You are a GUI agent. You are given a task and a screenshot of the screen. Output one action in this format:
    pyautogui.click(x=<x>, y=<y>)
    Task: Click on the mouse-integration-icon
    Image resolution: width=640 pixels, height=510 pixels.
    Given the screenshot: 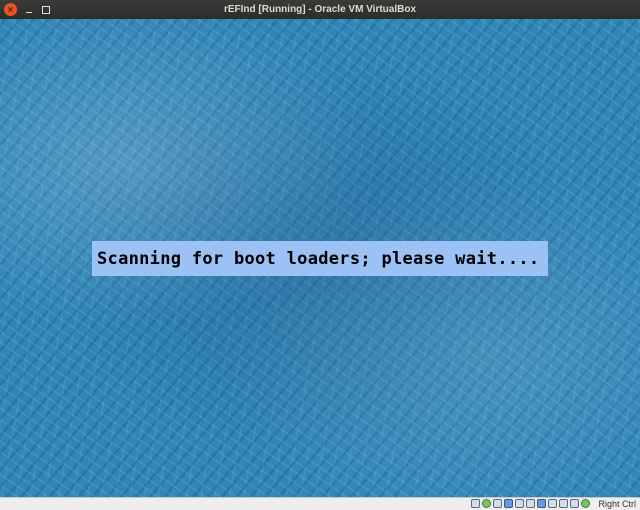 What is the action you would take?
    pyautogui.click(x=574, y=503)
    